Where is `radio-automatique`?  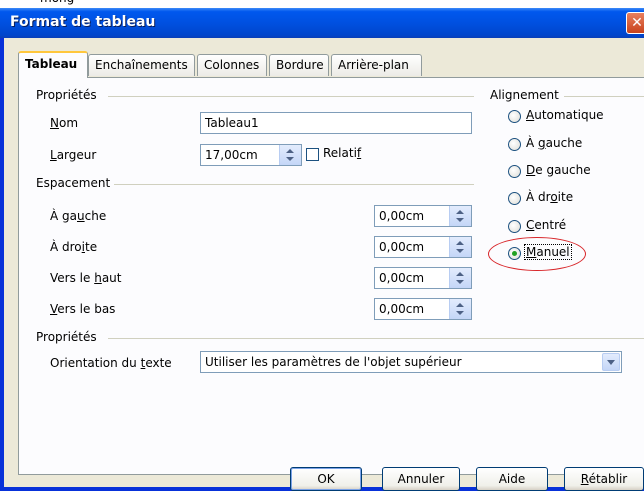
radio-automatique is located at coordinates (514, 116).